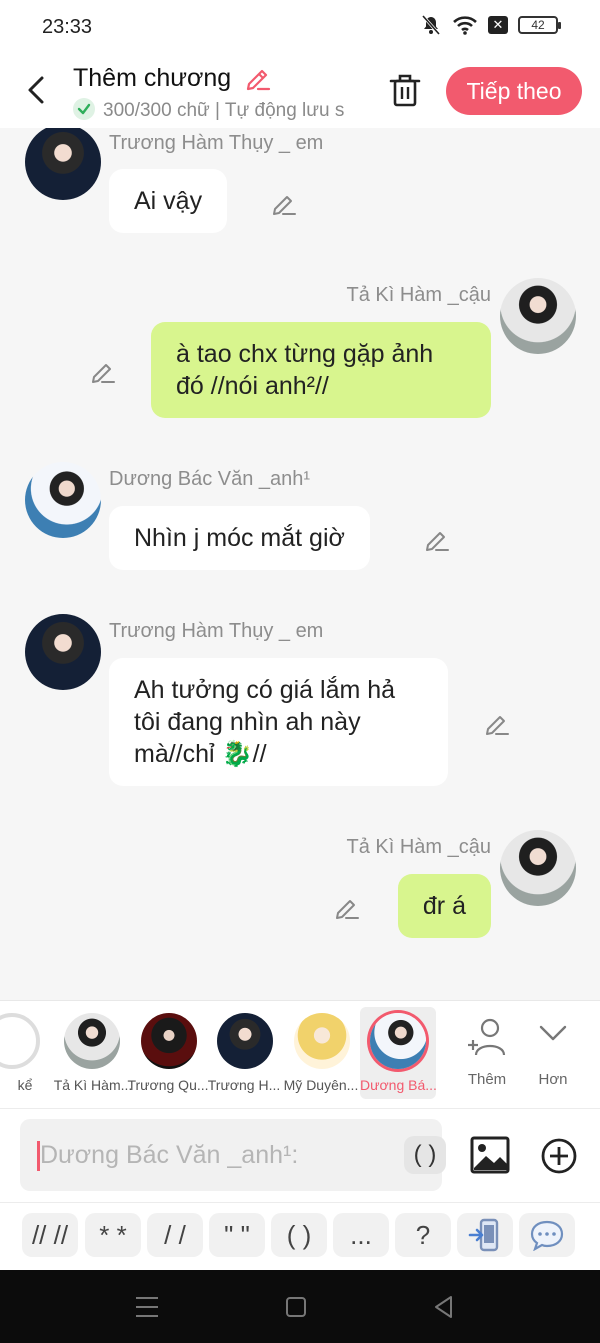 The height and width of the screenshot is (1343, 600). What do you see at coordinates (498, 25) in the screenshot?
I see `sim-x-icon: ✕` at bounding box center [498, 25].